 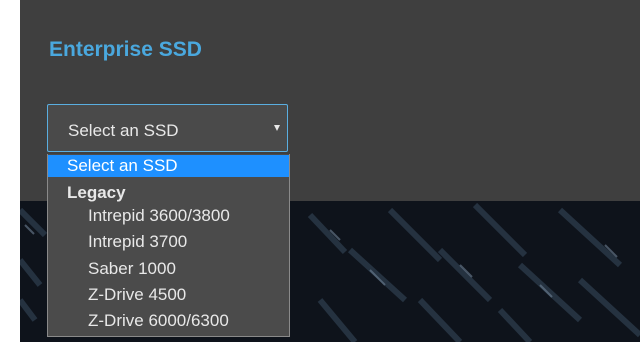 I want to click on ssd-select: Select an SSD, so click(x=167, y=128).